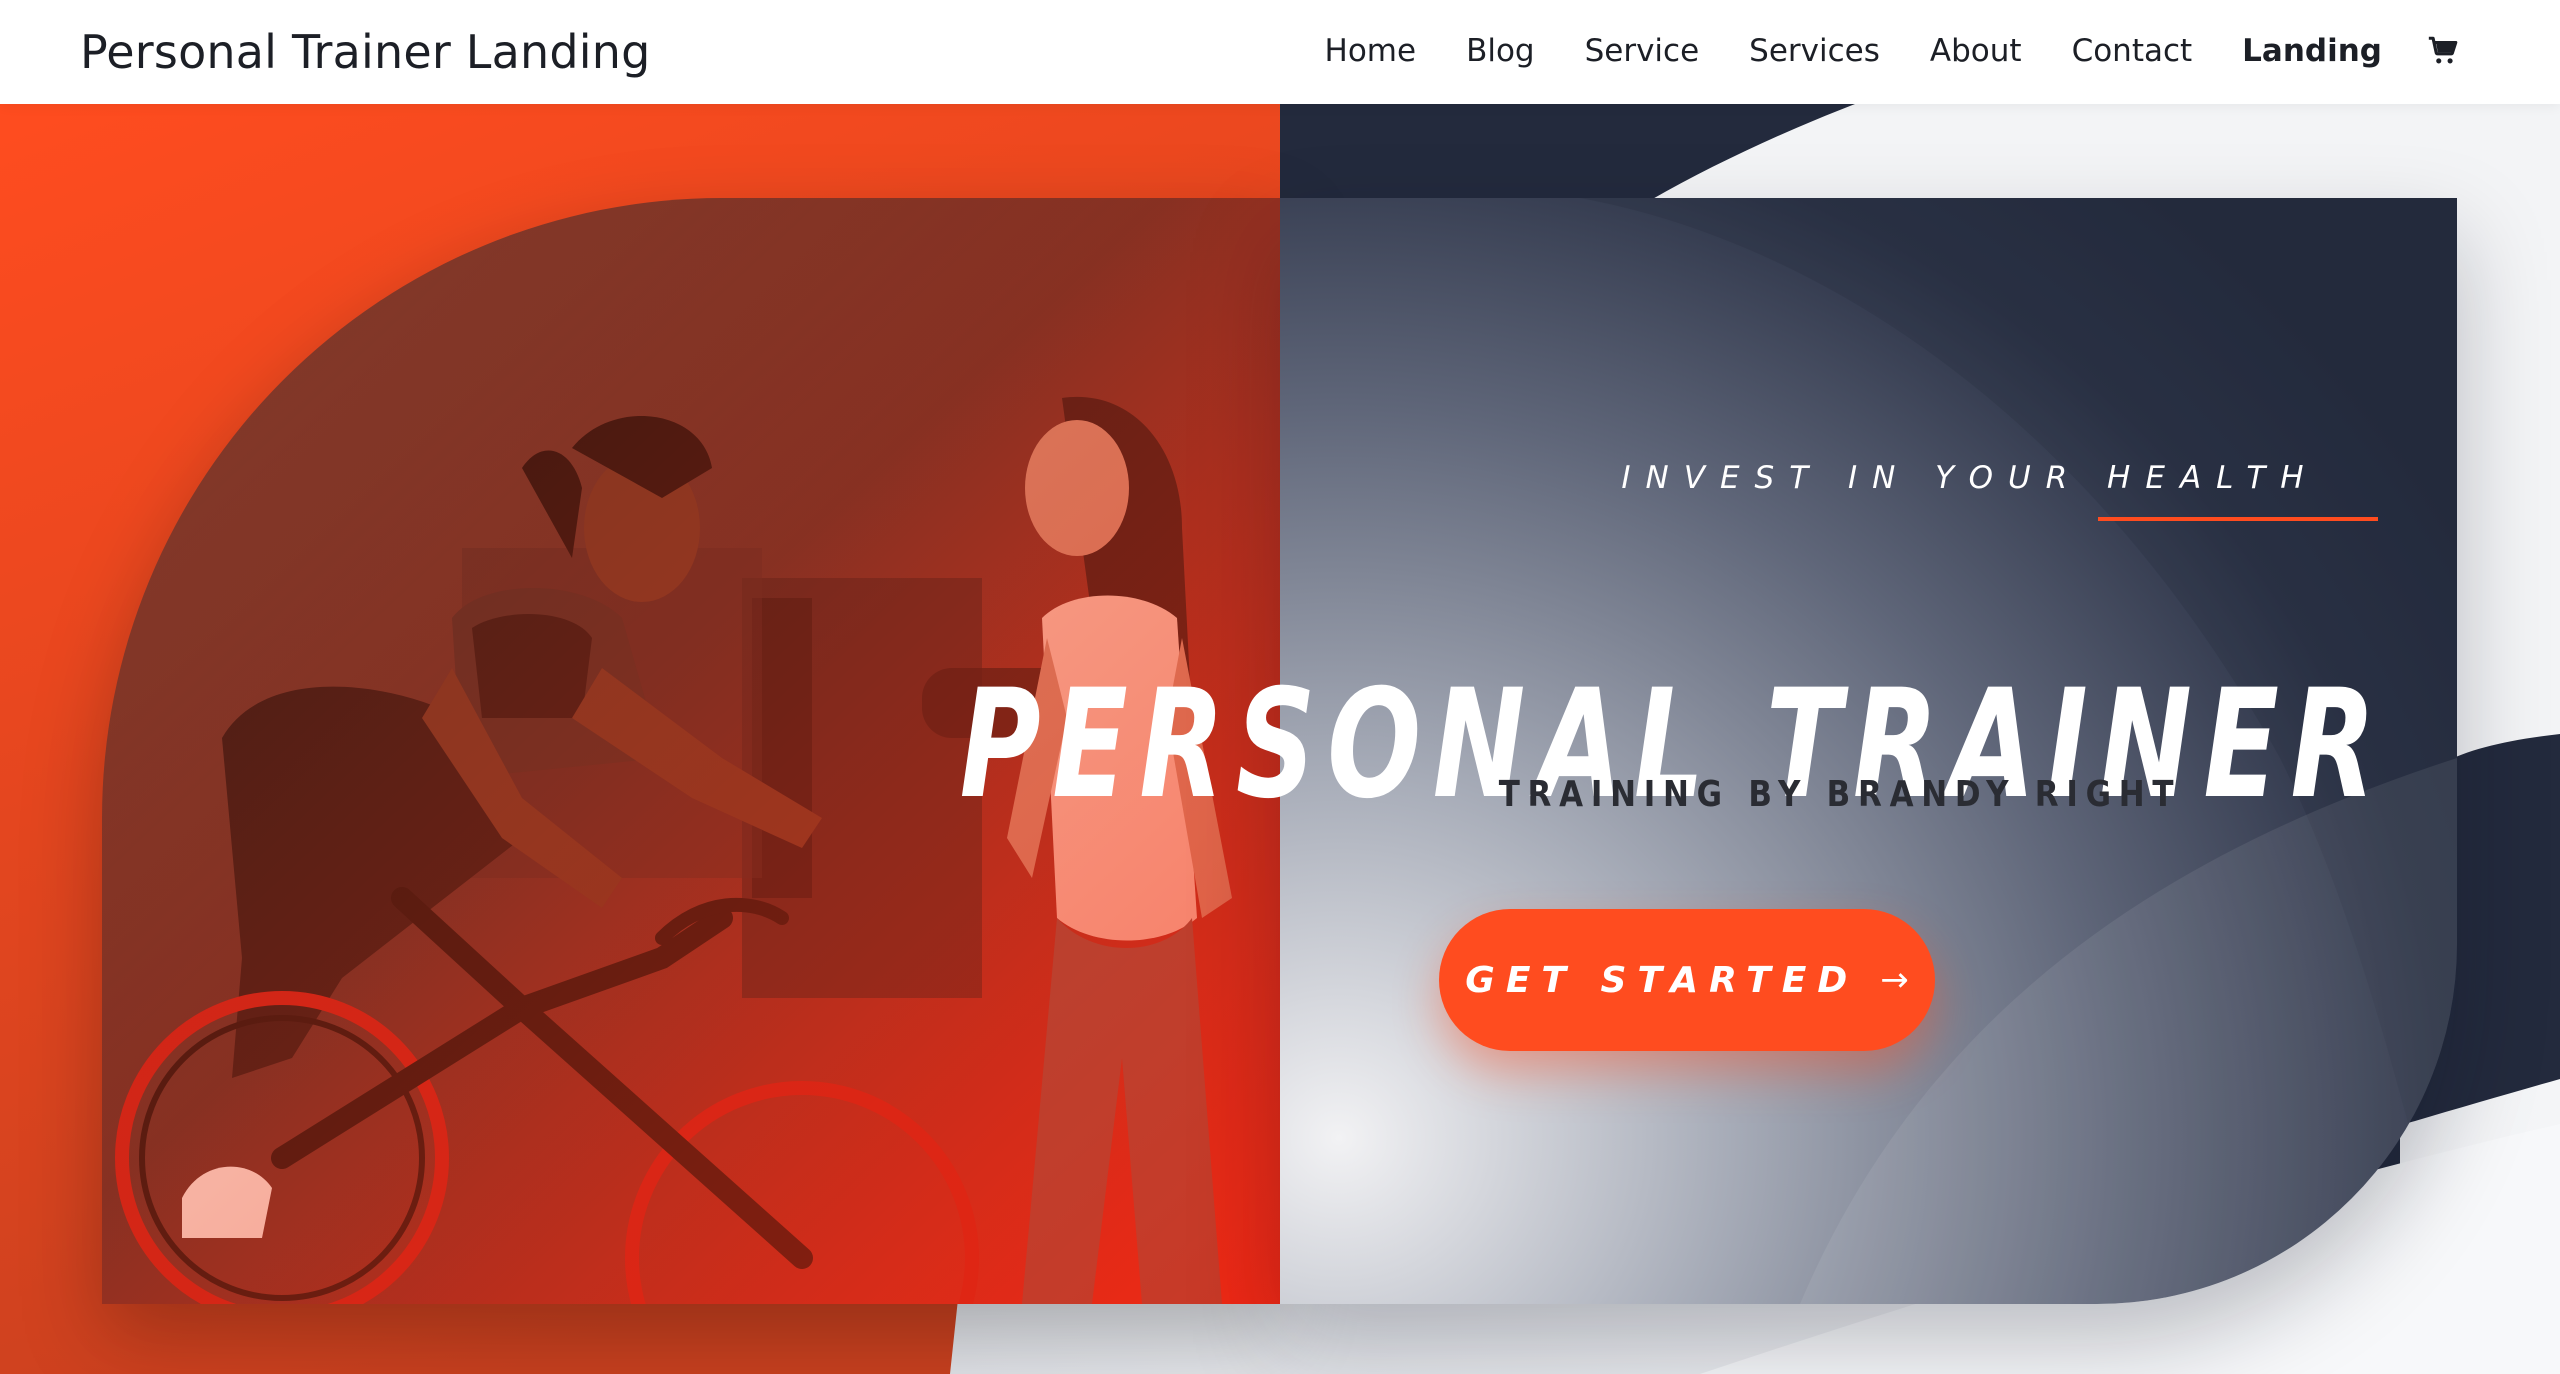 This screenshot has width=2560, height=1374. What do you see at coordinates (2312, 51) in the screenshot?
I see `nav-landing: Landing` at bounding box center [2312, 51].